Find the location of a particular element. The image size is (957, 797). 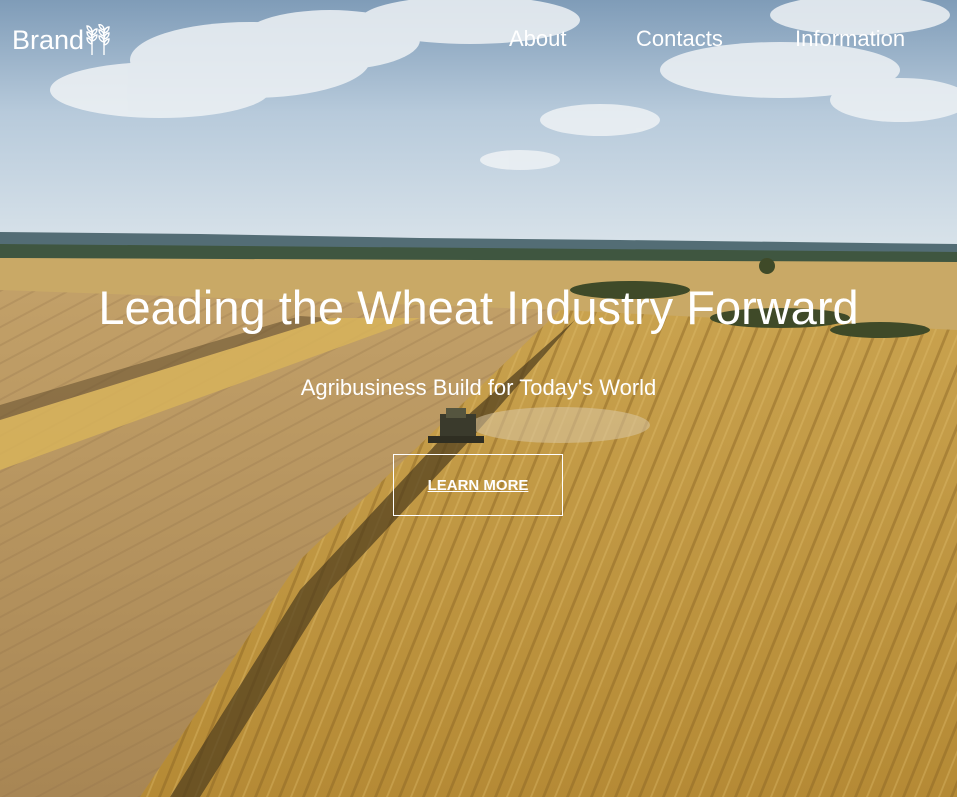

brand-logo: Brand is located at coordinates (63, 40).